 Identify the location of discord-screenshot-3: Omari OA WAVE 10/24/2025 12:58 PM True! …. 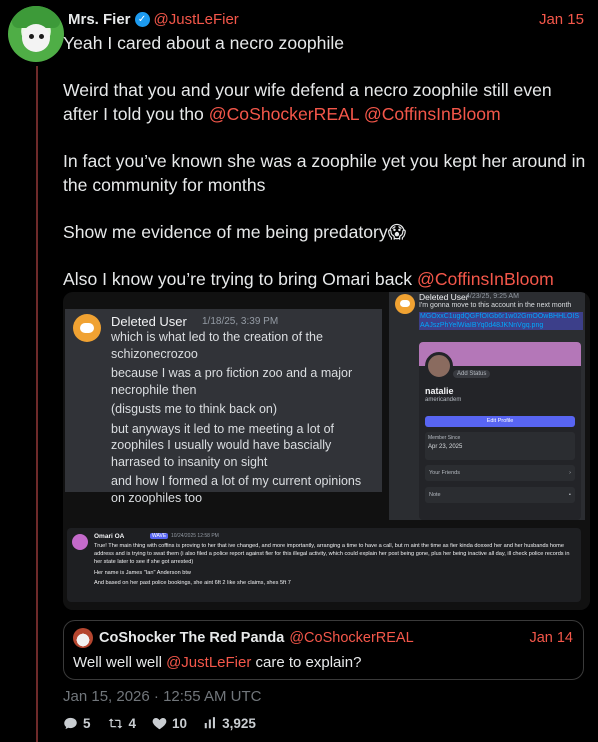
(326, 565).